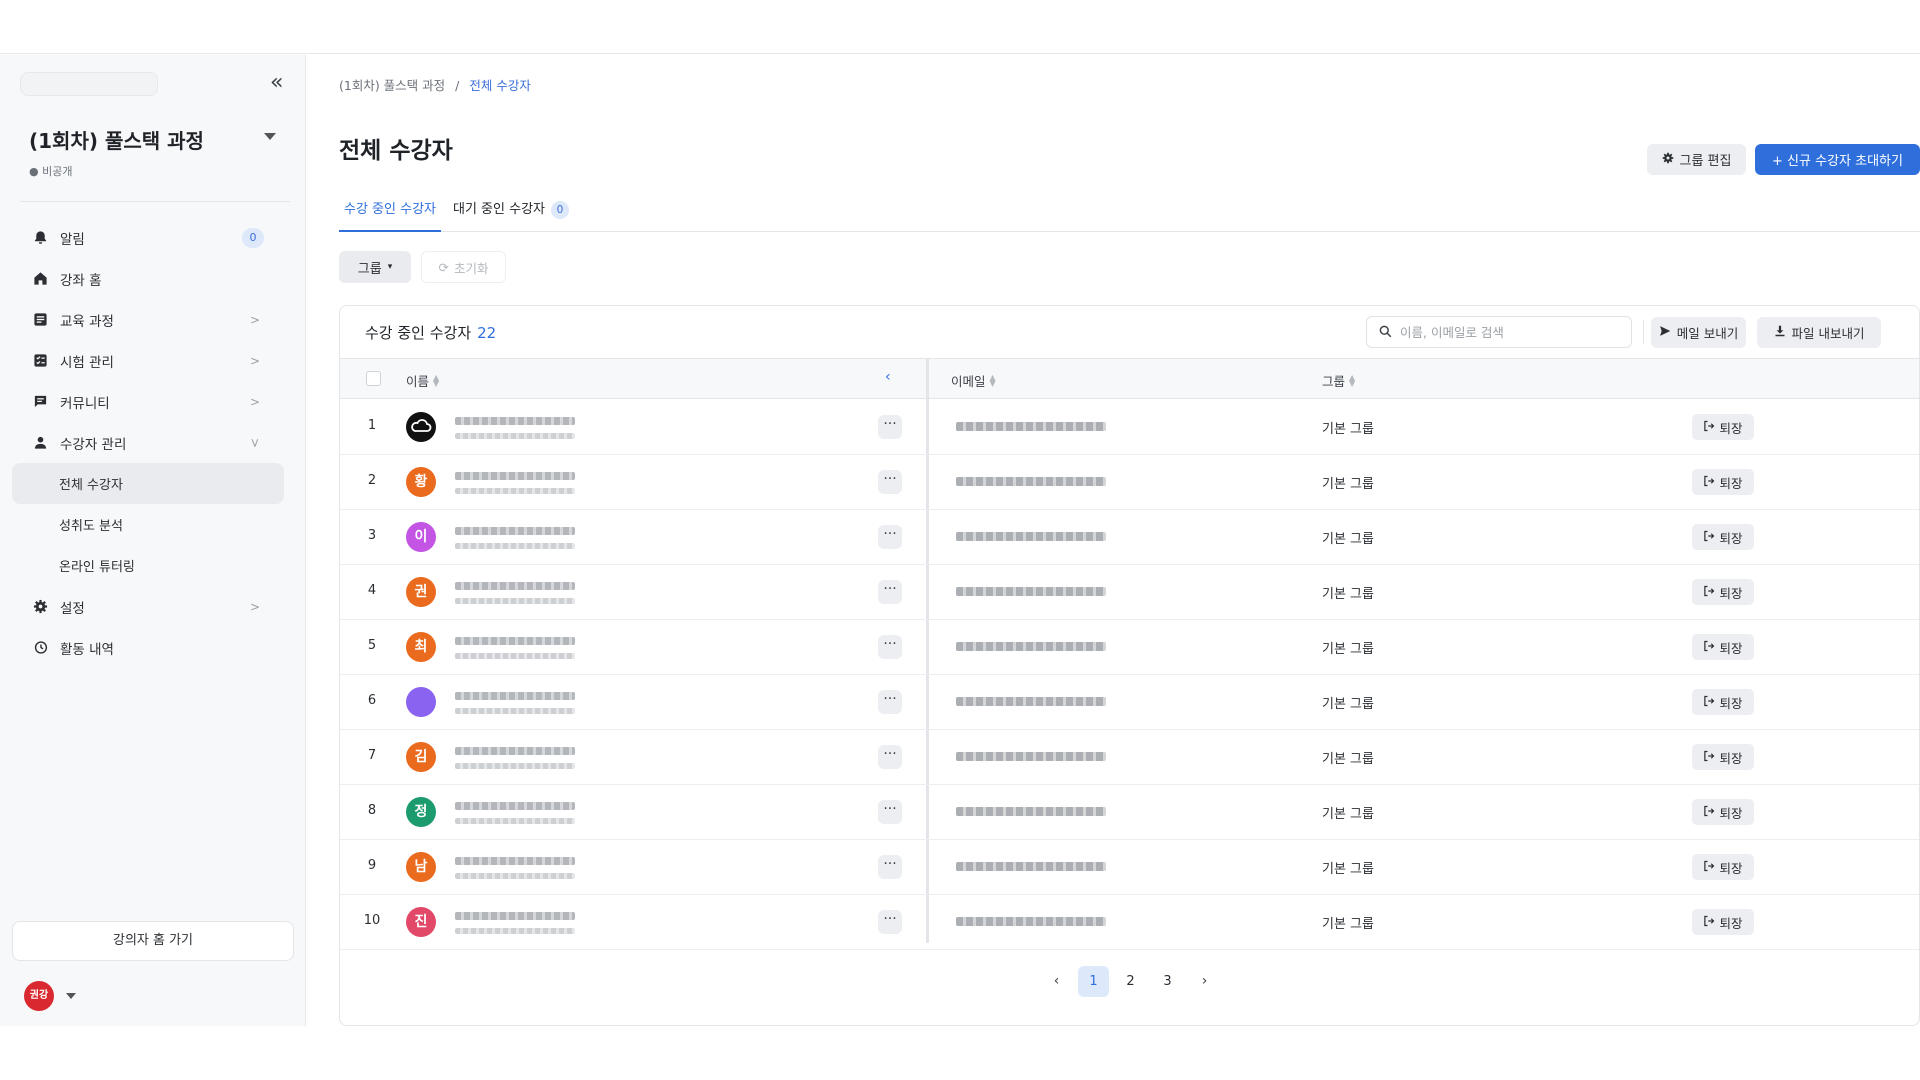 The image size is (1920, 1080). Describe the element at coordinates (1093, 981) in the screenshot. I see `page-1: 1` at that location.